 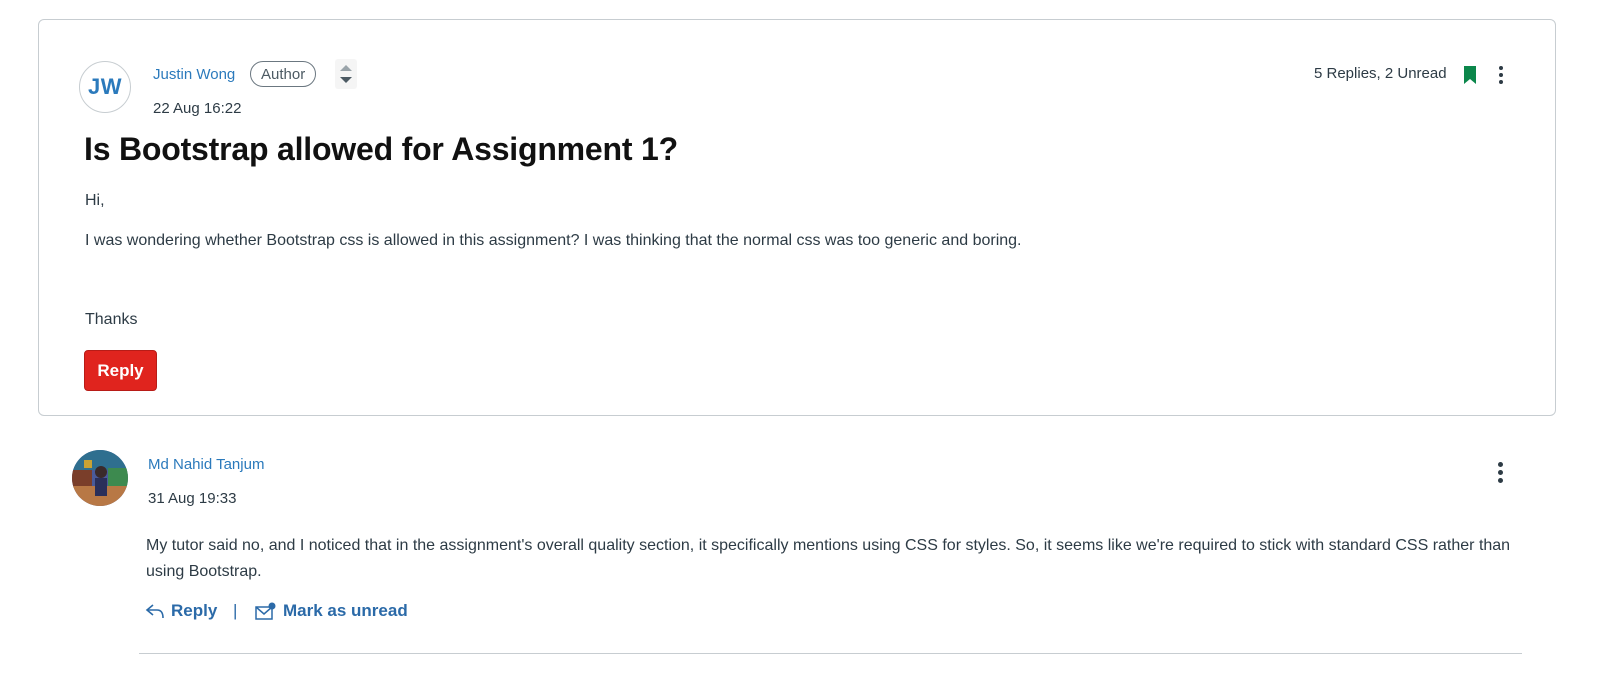 What do you see at coordinates (346, 68) in the screenshot?
I see `sort-up-icon` at bounding box center [346, 68].